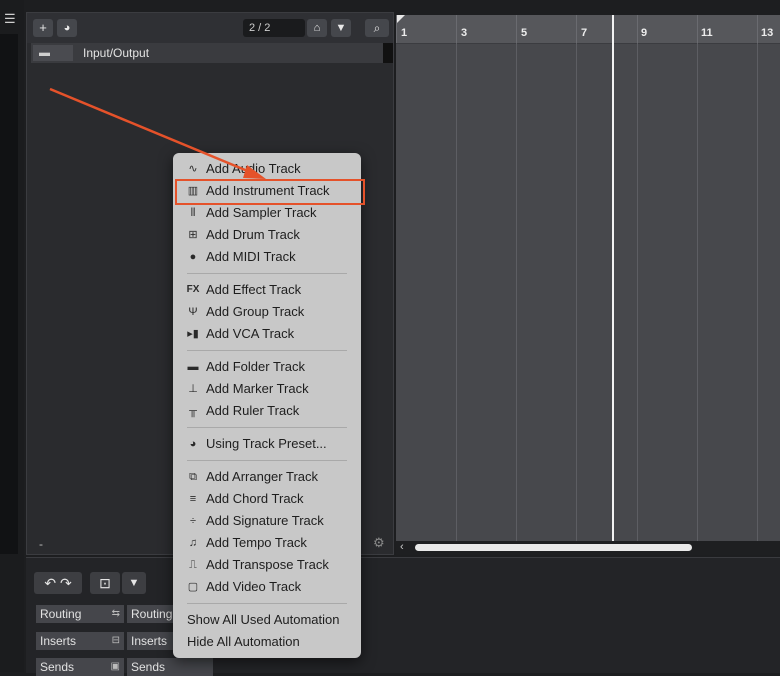 This screenshot has width=780, height=676. What do you see at coordinates (210, 28) in the screenshot?
I see `track-list-toolbar: + ◕ 2 / 2 ⌂ ▼ ⌕` at bounding box center [210, 28].